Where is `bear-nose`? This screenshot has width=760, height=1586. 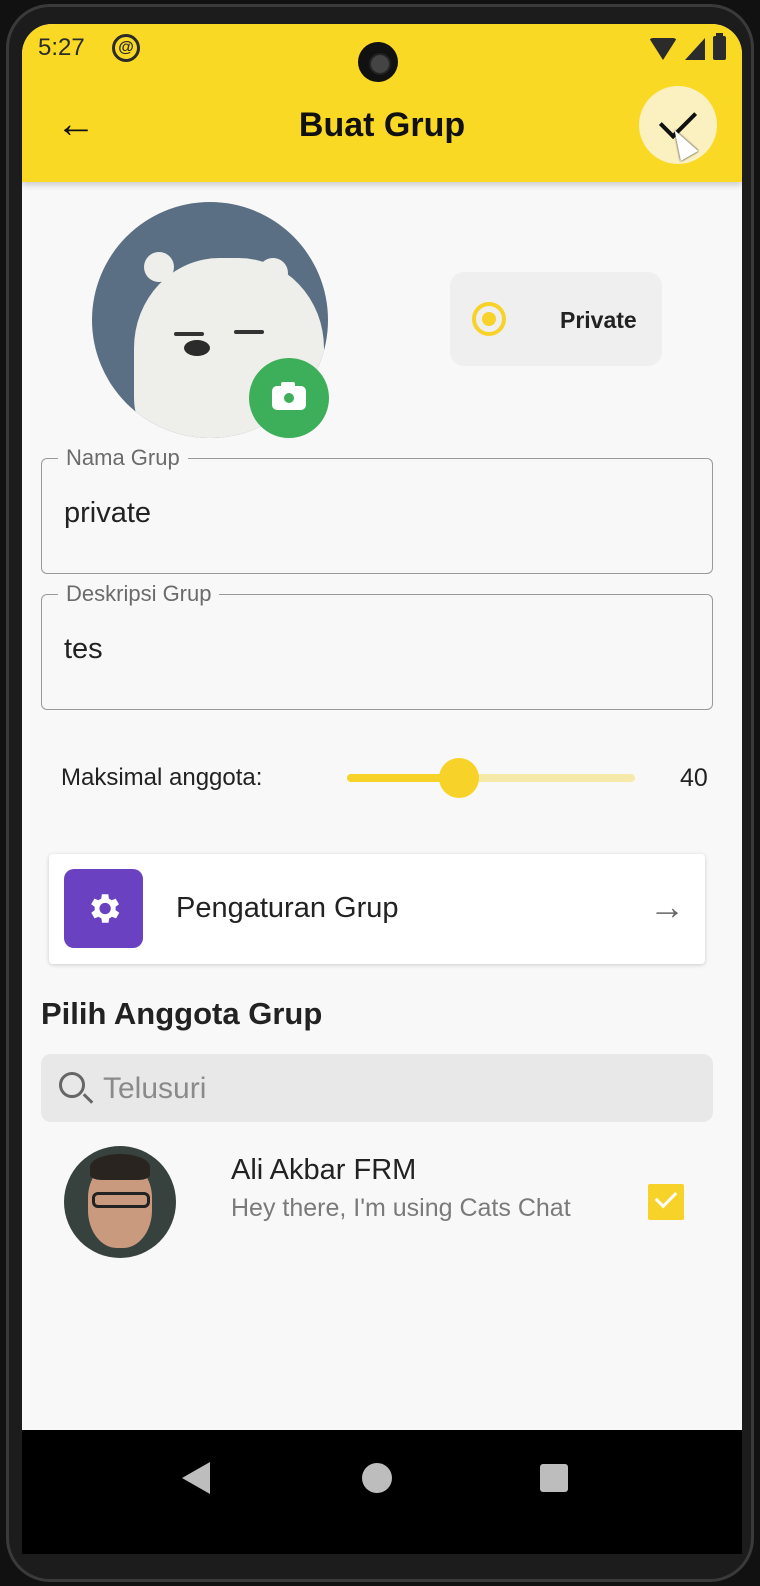 bear-nose is located at coordinates (197, 348).